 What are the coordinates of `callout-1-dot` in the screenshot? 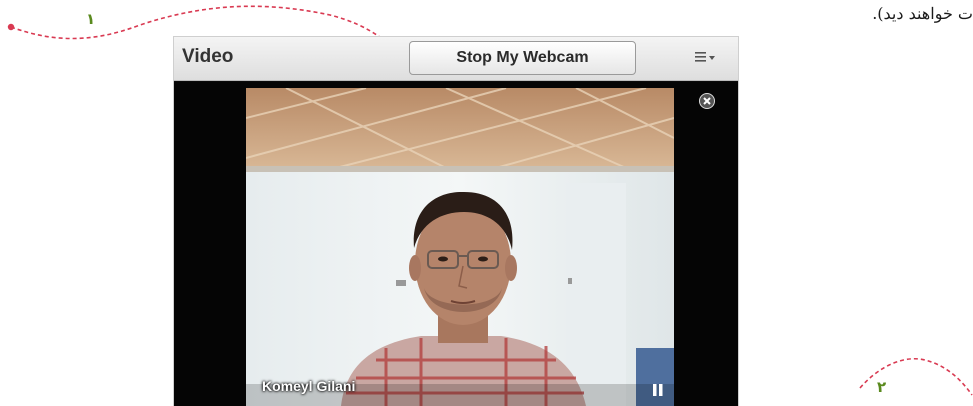 It's located at (11, 27).